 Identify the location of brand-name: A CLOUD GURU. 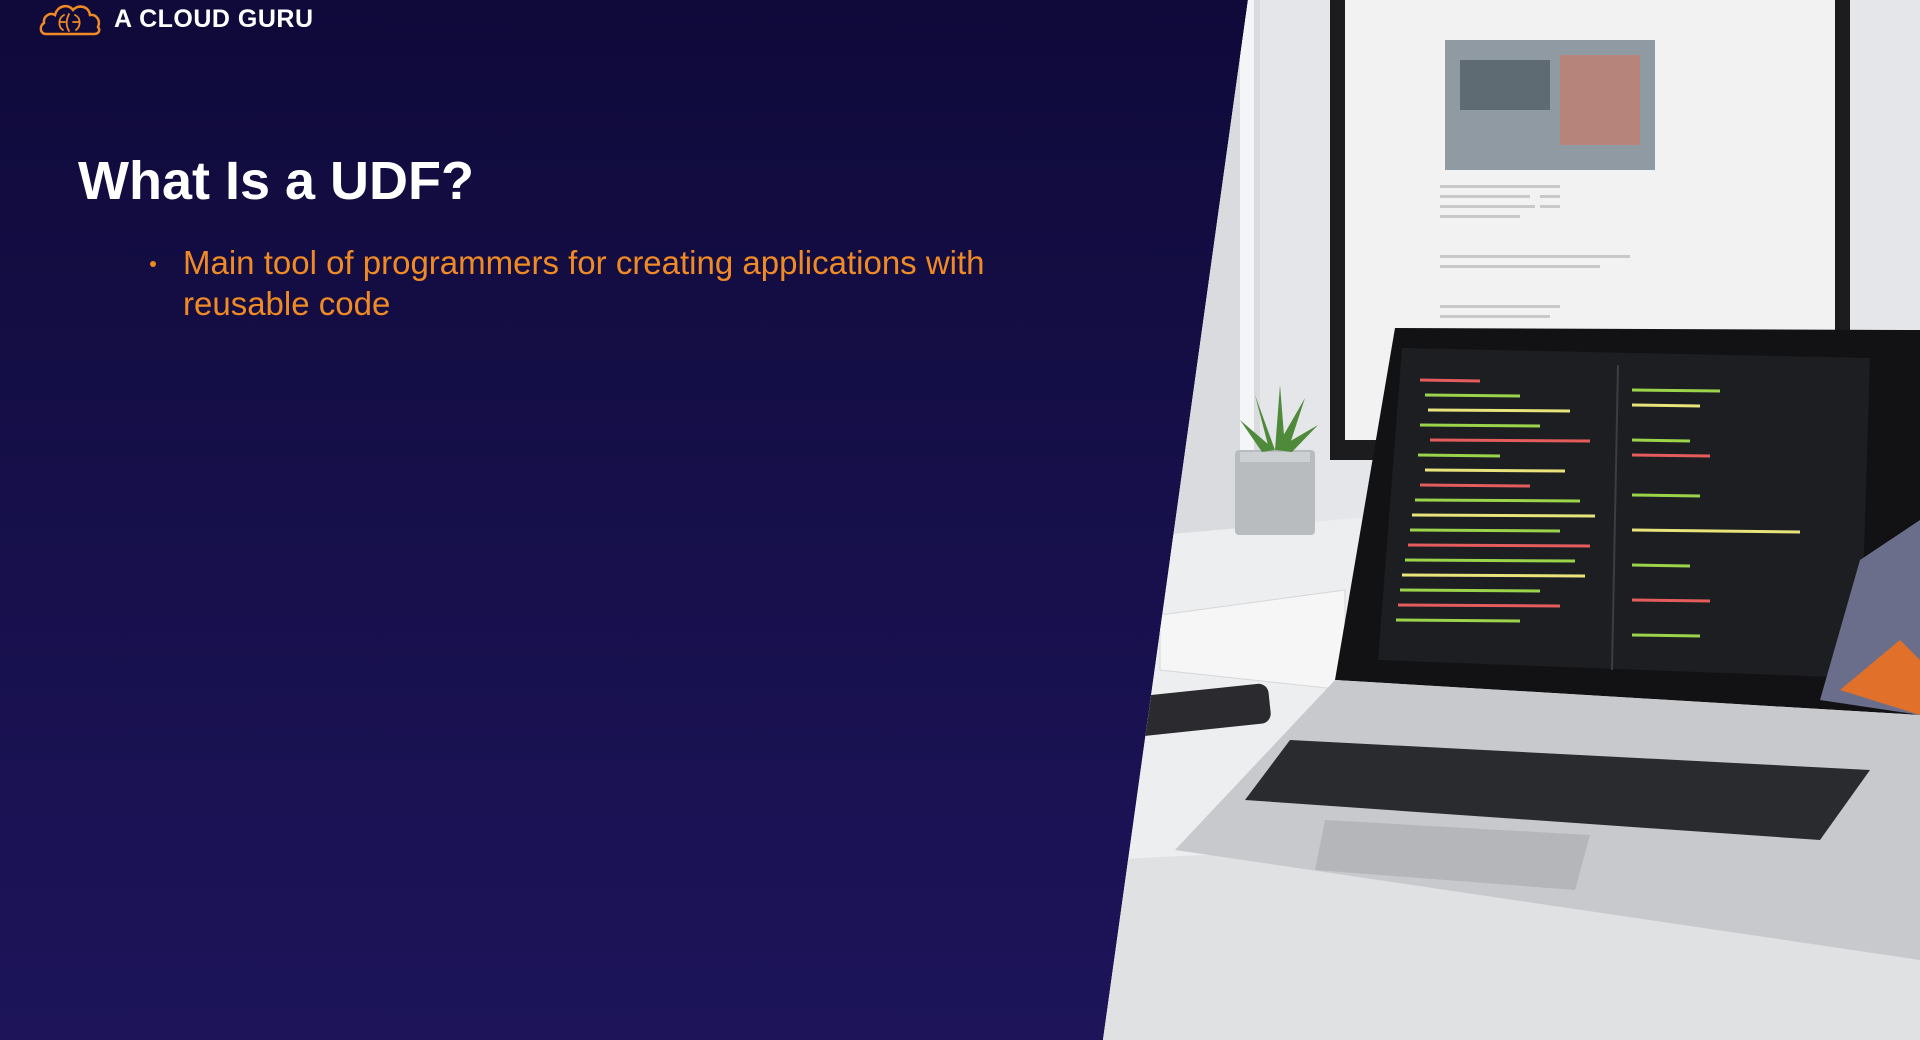
(214, 18).